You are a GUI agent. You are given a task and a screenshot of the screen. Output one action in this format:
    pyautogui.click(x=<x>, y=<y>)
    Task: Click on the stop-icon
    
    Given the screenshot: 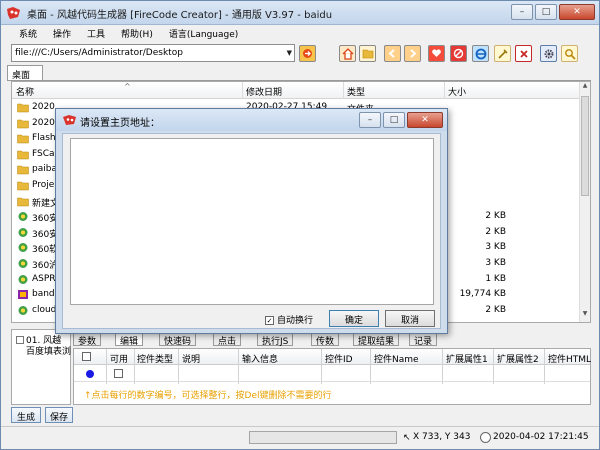 What is the action you would take?
    pyautogui.click(x=458, y=53)
    